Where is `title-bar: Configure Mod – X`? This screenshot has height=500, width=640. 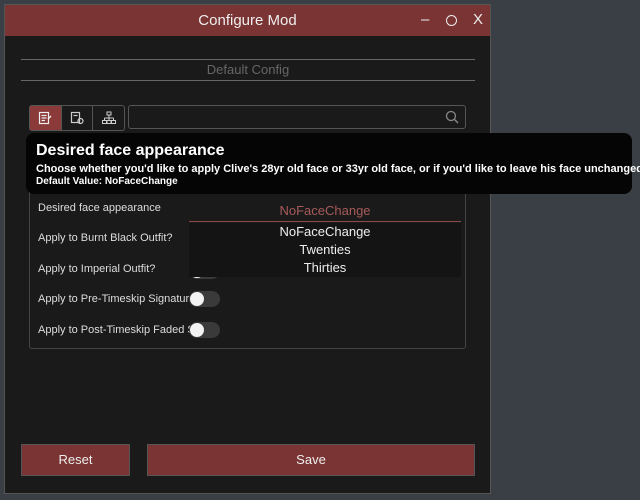
title-bar: Configure Mod – X is located at coordinates (247, 20).